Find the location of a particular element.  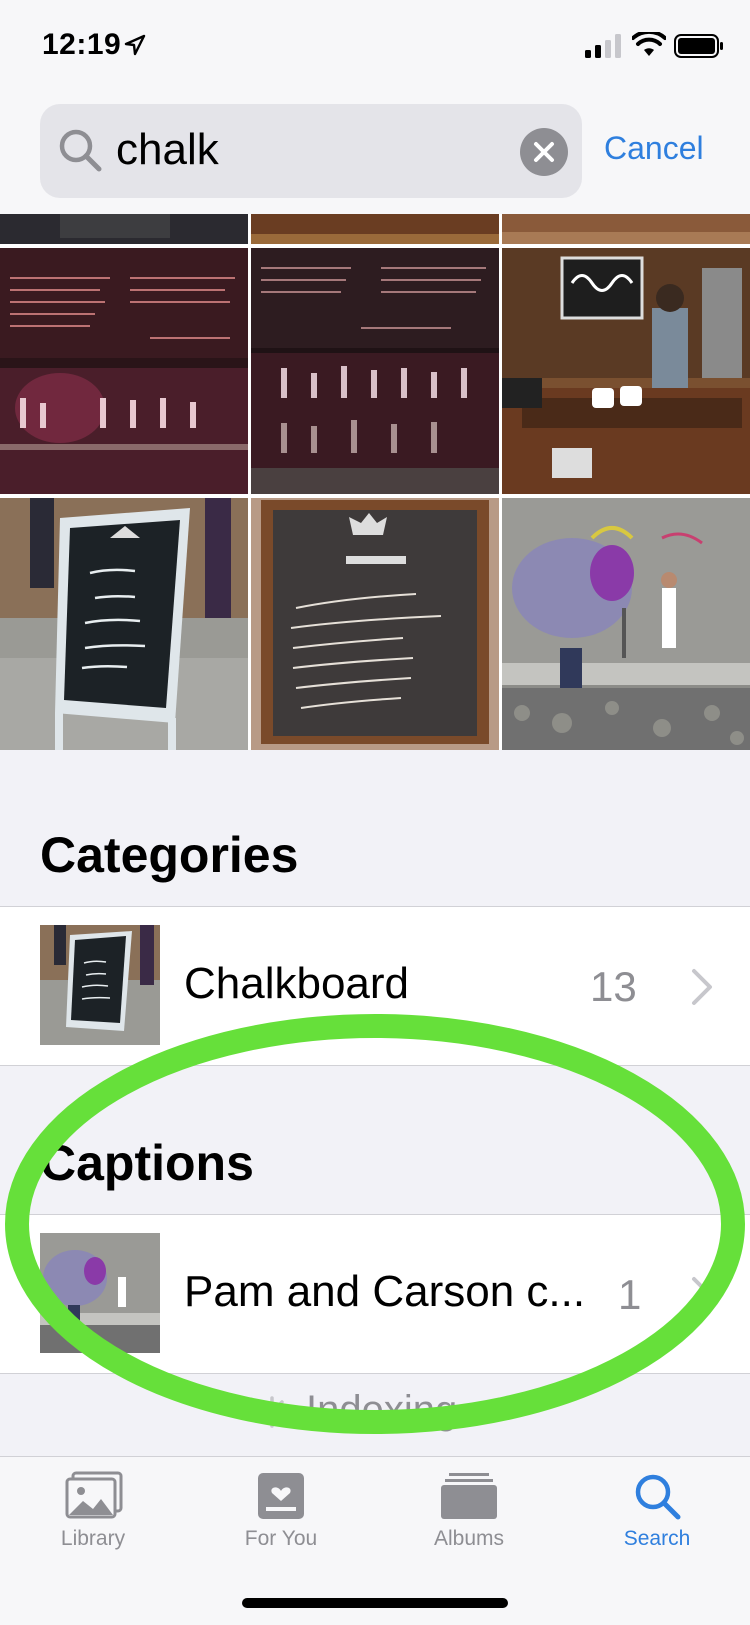

indexing-label: Indexing is located at coordinates (382, 1410).